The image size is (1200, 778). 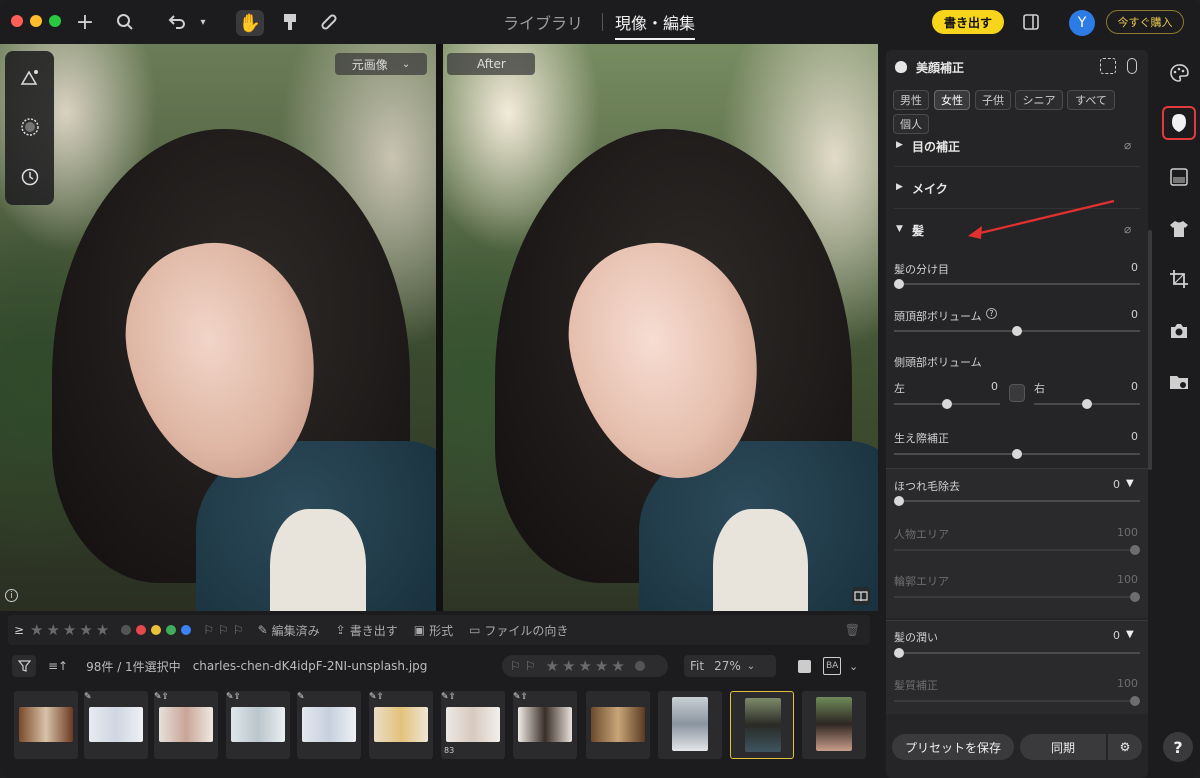 What do you see at coordinates (203, 22) in the screenshot?
I see `chevron-down-icon: ▾` at bounding box center [203, 22].